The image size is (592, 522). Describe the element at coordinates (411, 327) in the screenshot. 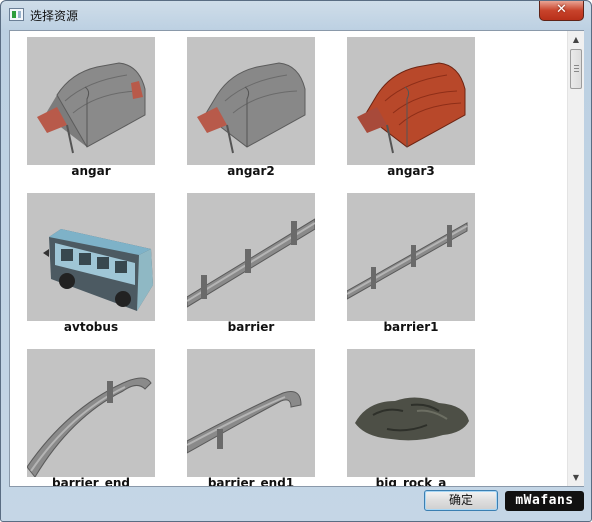

I see `asset-label: barrier1` at that location.